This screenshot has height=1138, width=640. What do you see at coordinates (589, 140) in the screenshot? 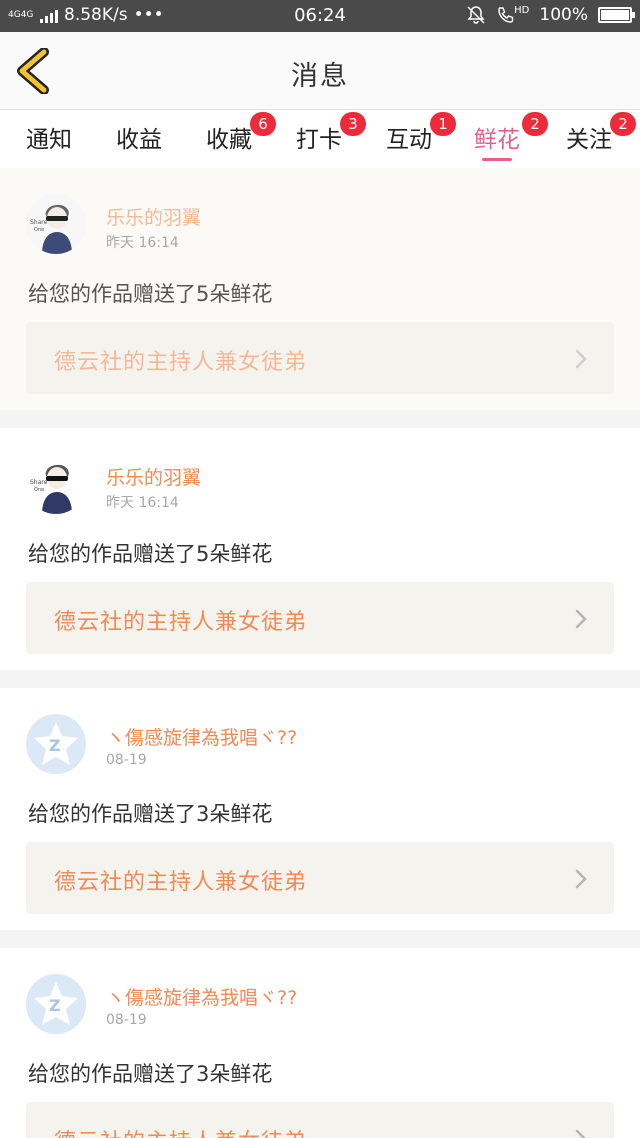
I see `tab-label: 关注` at bounding box center [589, 140].